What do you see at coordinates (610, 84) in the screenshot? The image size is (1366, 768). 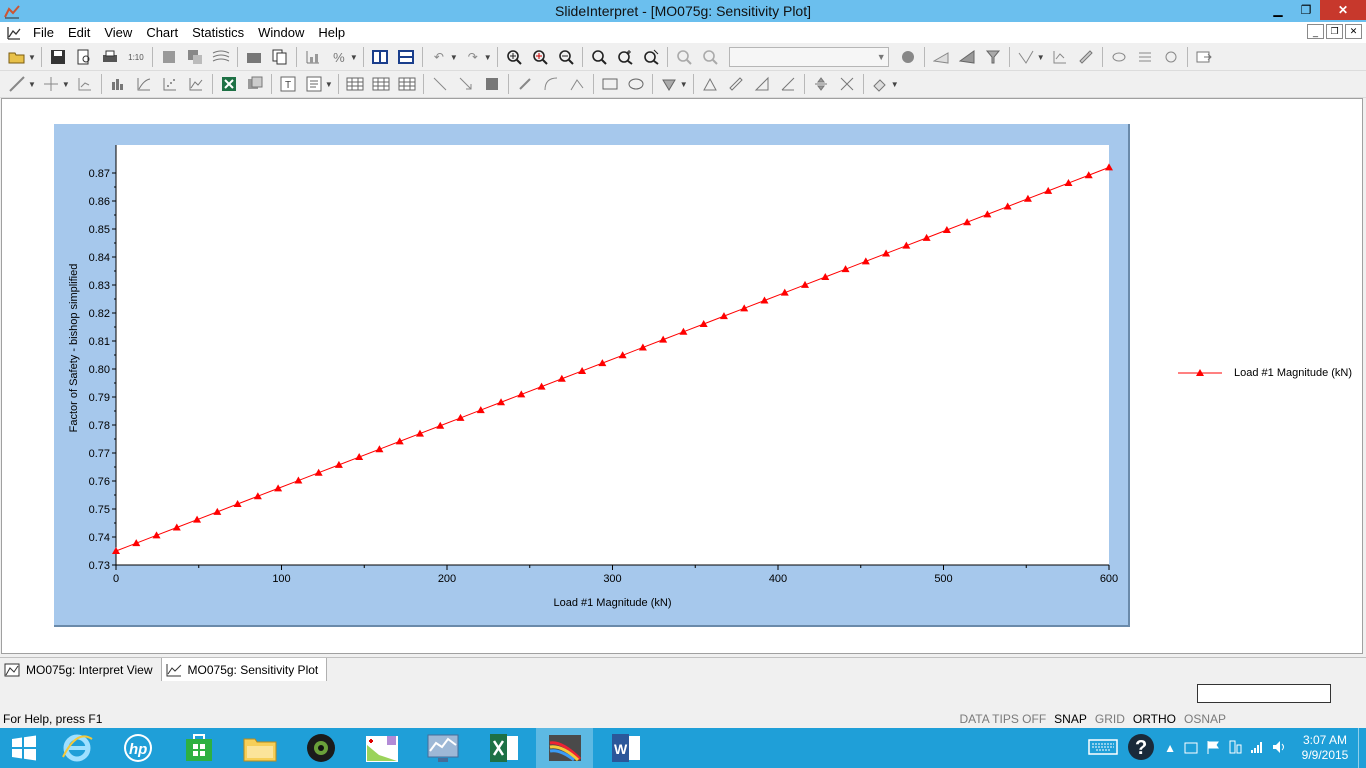 I see `rectangle-icon` at bounding box center [610, 84].